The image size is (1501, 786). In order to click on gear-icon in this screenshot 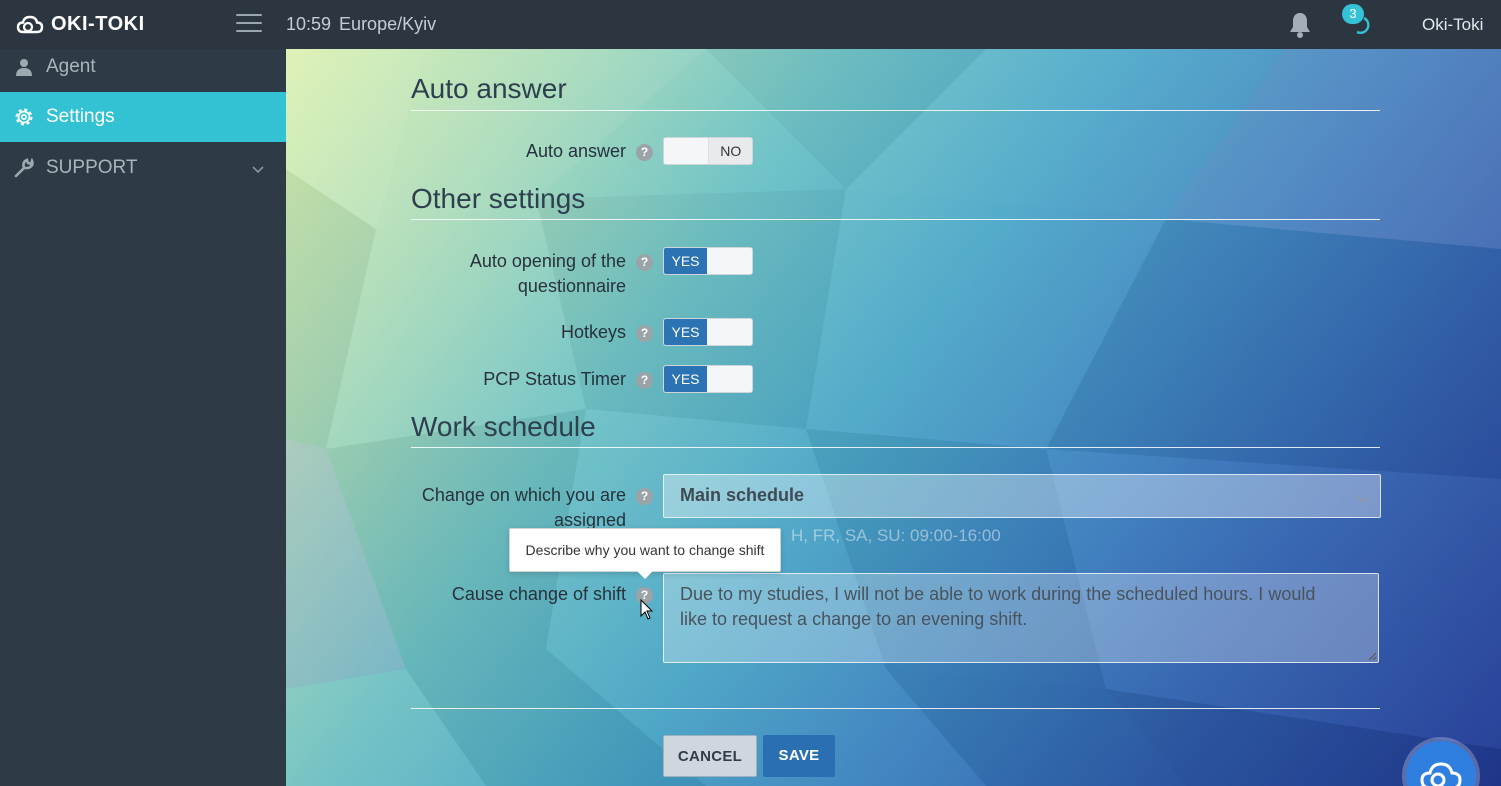, I will do `click(24, 117)`.